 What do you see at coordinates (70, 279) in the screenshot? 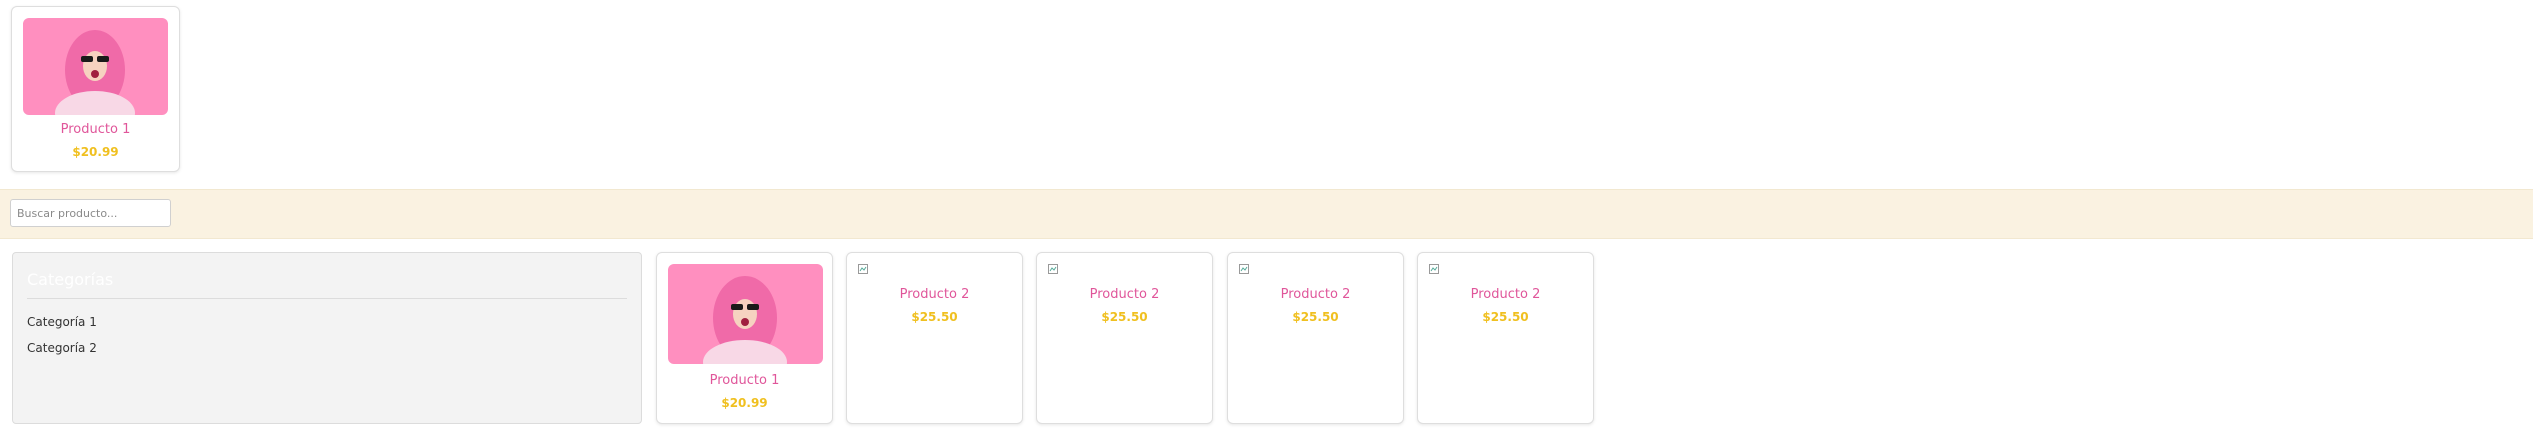
I see `sidebar-title: Categorías` at bounding box center [70, 279].